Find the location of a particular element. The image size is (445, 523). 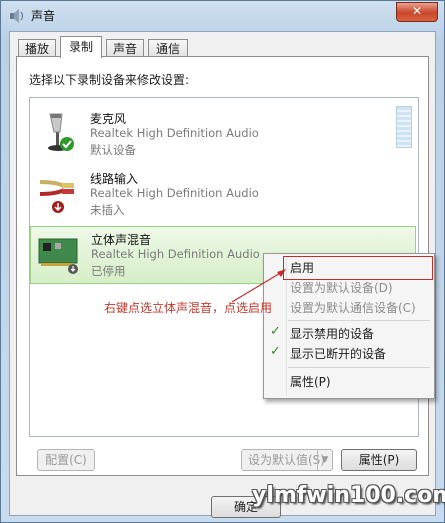

properties-button: 属性(P) is located at coordinates (379, 460).